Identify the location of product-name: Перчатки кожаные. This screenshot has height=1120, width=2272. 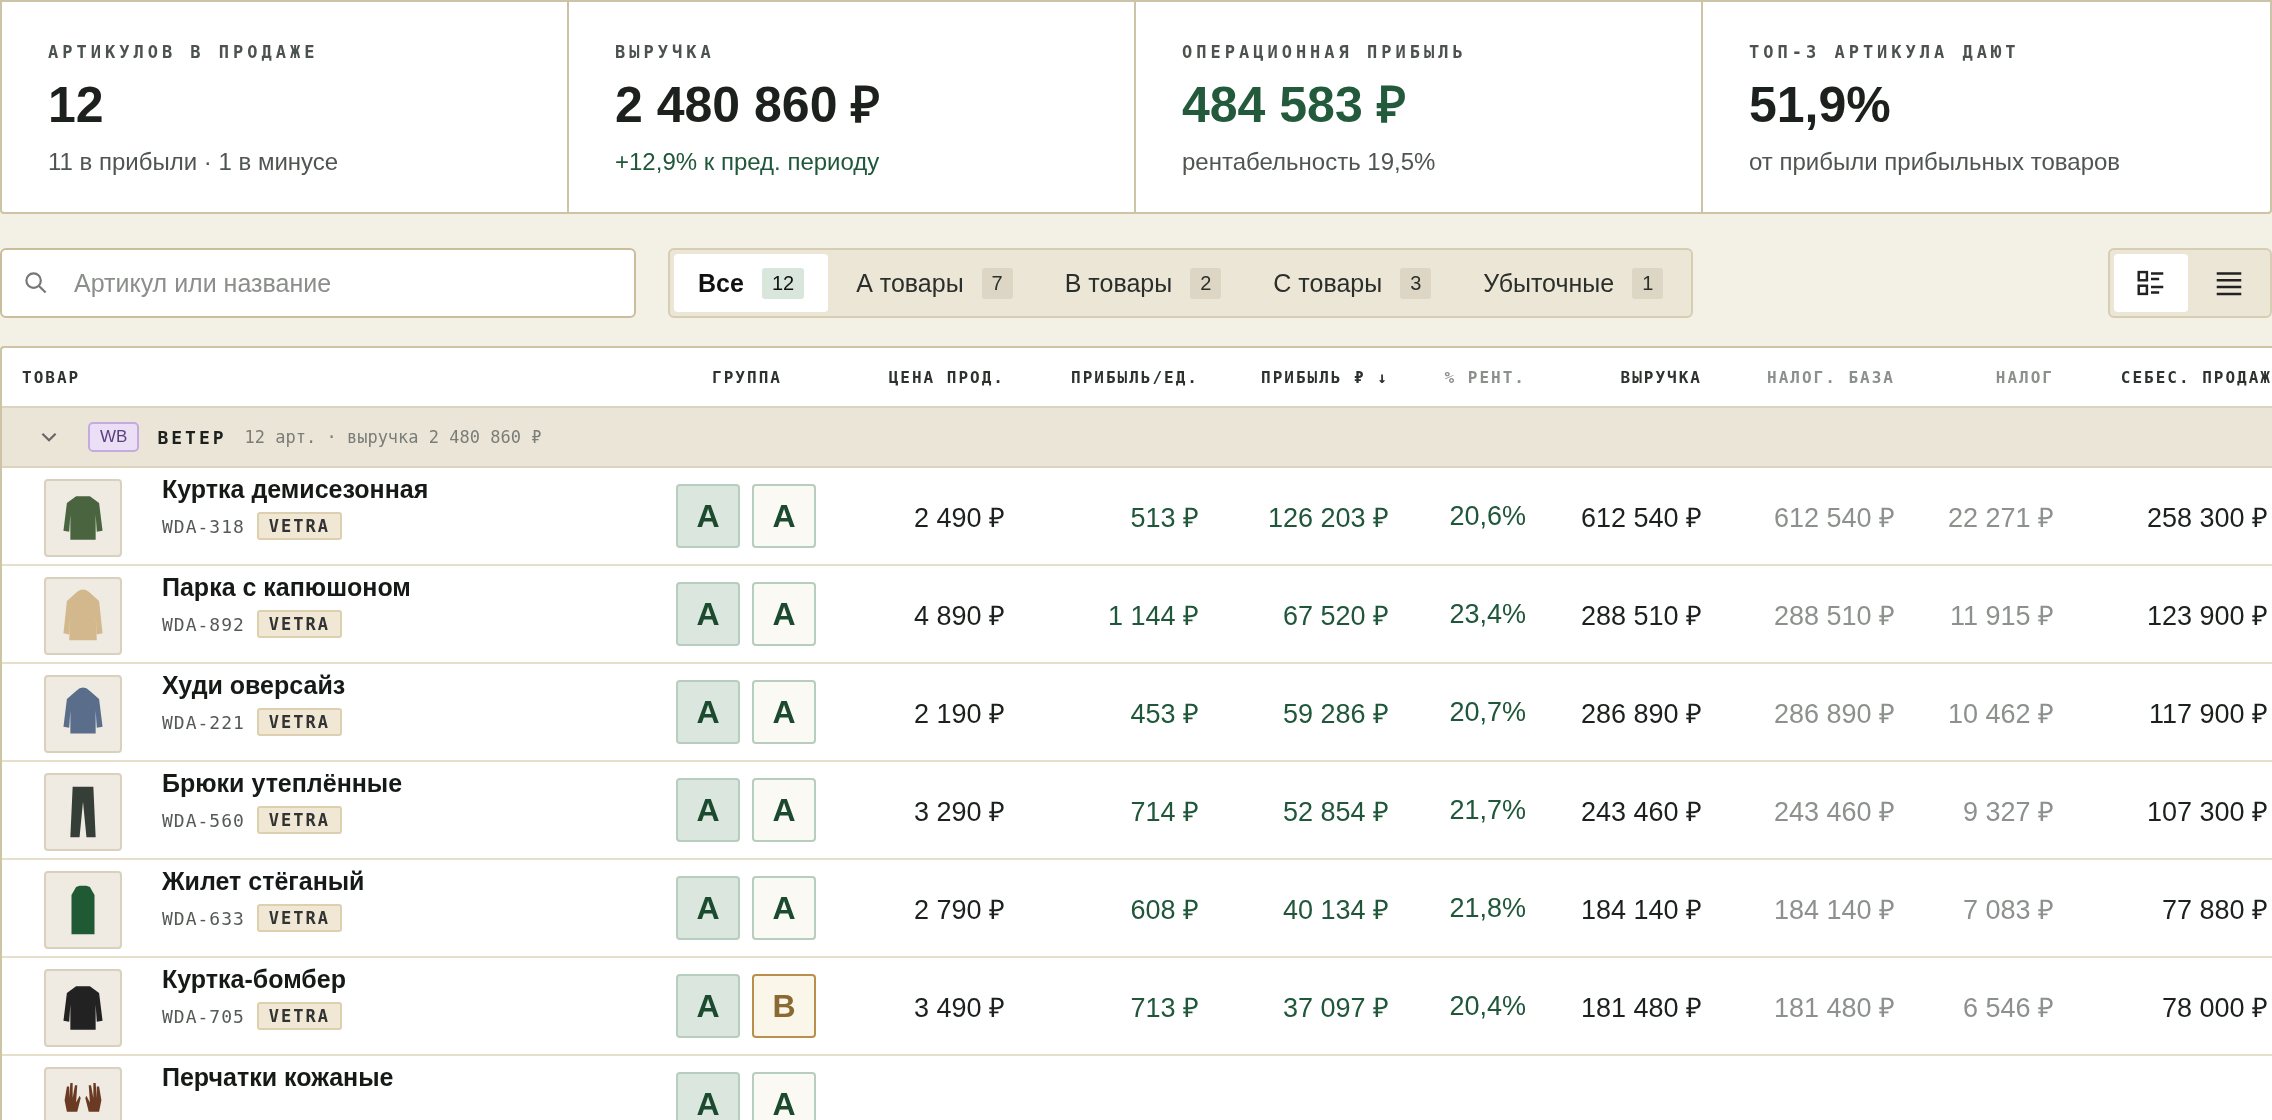
(278, 1077).